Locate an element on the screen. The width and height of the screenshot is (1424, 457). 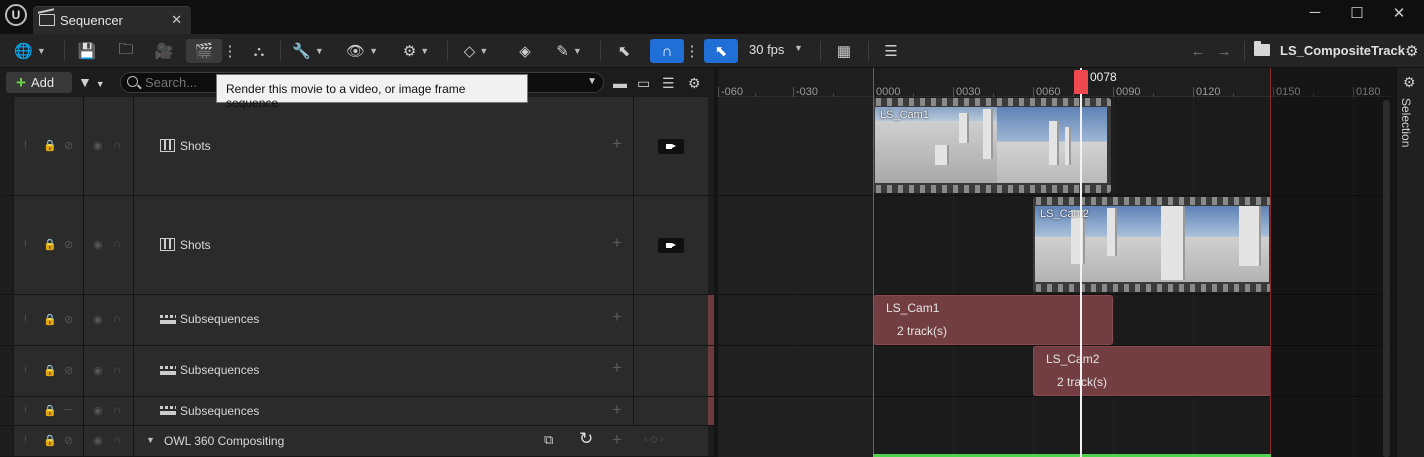
gear-icon: ⚙ is located at coordinates (694, 83).